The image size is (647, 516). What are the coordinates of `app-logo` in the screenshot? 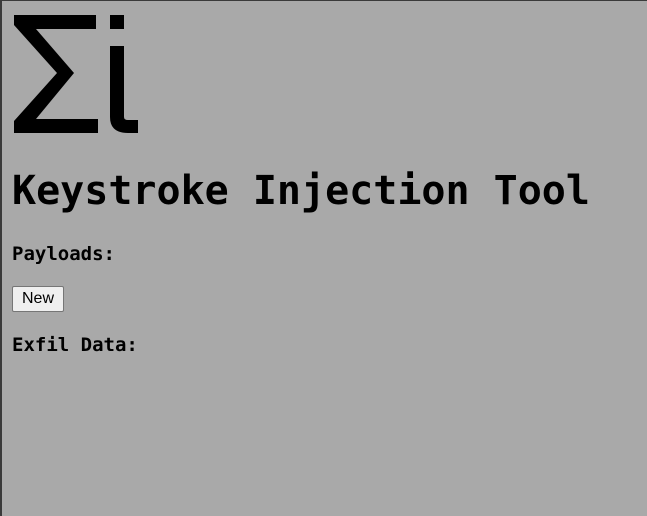 It's located at (77, 69).